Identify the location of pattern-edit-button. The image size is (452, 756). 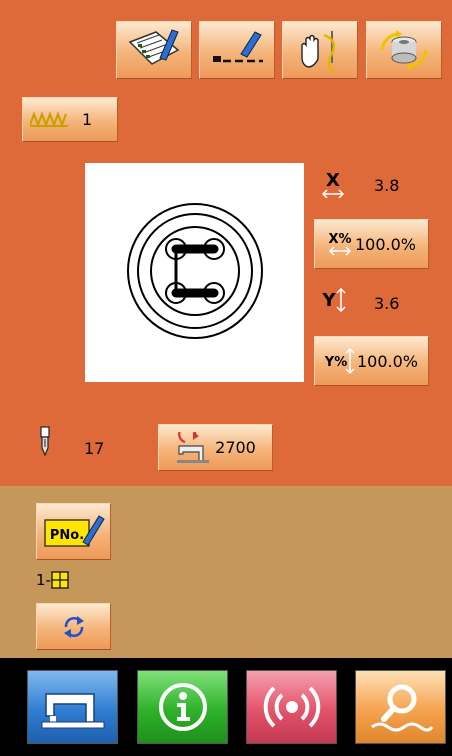
(154, 50).